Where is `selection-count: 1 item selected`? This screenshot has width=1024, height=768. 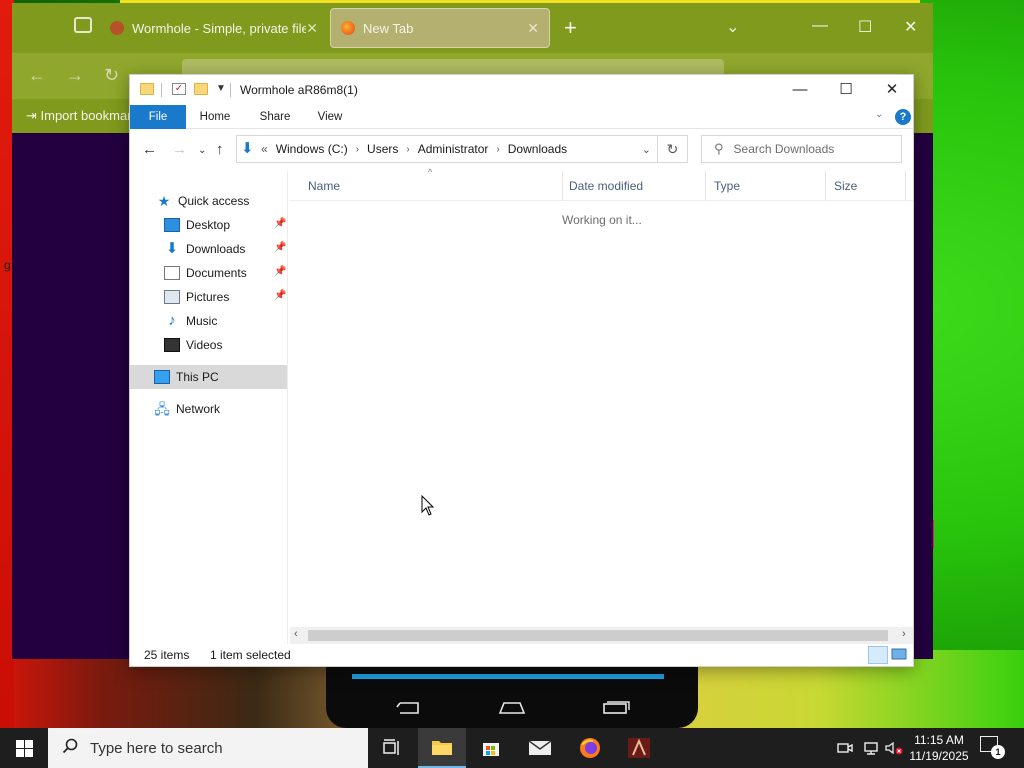 selection-count: 1 item selected is located at coordinates (250, 655).